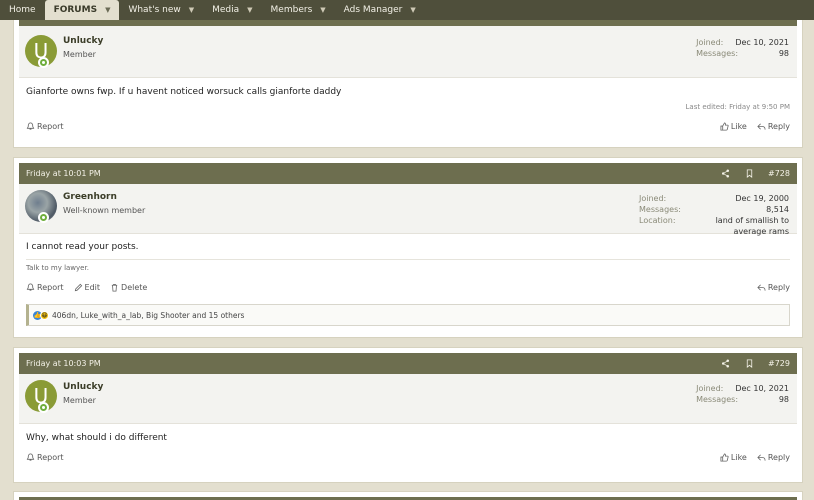 The image size is (814, 500). Describe the element at coordinates (373, 10) in the screenshot. I see `nav-ads-manager-label: Ads Manager` at that location.